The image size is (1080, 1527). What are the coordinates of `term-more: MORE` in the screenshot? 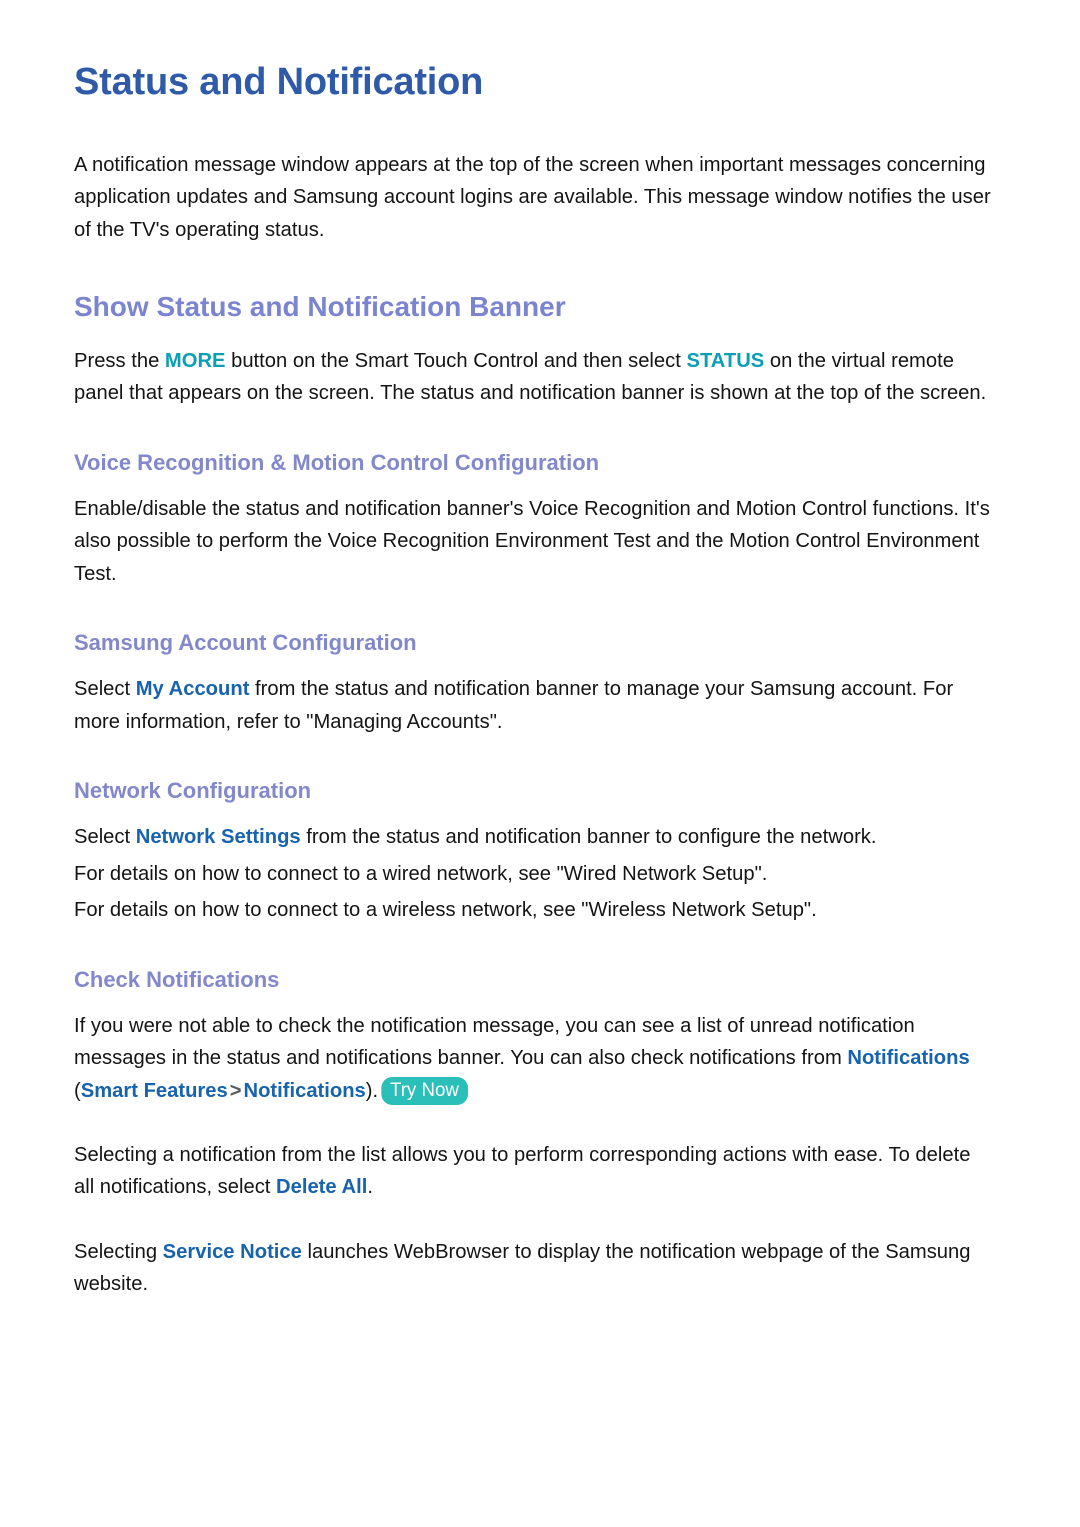 It's located at (195, 360).